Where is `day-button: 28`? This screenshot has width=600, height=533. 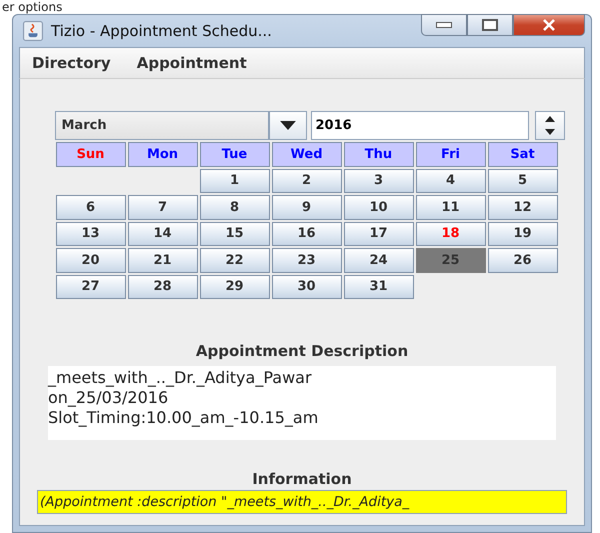 day-button: 28 is located at coordinates (163, 286).